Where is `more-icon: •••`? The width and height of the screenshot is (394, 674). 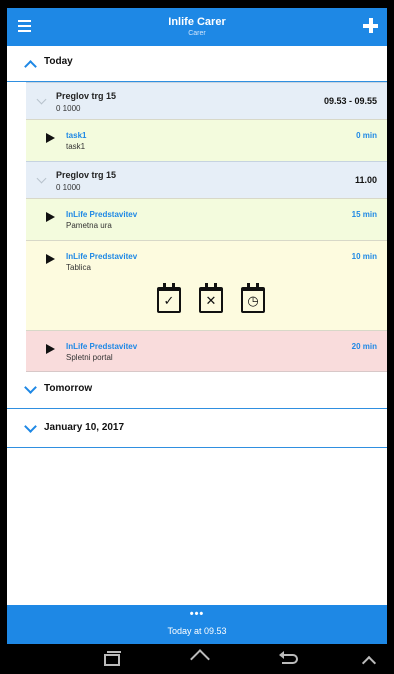 more-icon: ••• is located at coordinates (197, 614).